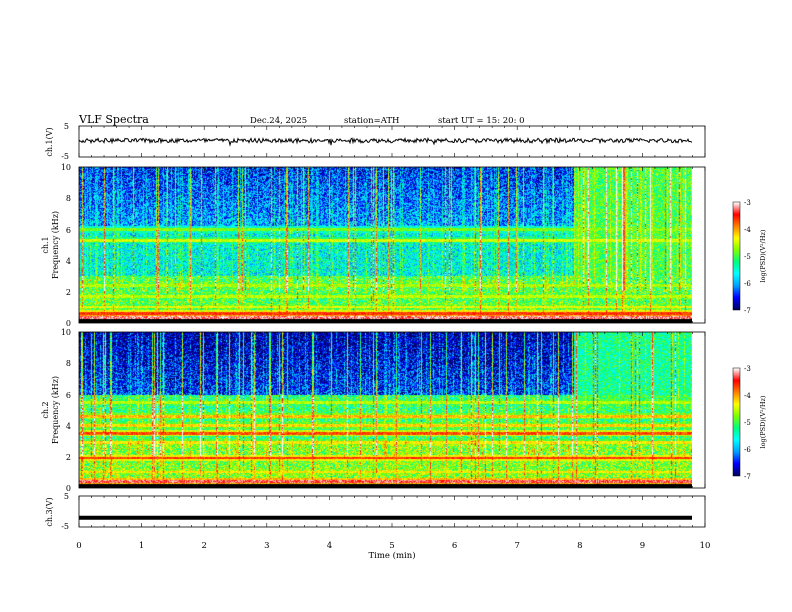 The image size is (792, 612). What do you see at coordinates (642, 546) in the screenshot?
I see `xtick-label-9: 9` at bounding box center [642, 546].